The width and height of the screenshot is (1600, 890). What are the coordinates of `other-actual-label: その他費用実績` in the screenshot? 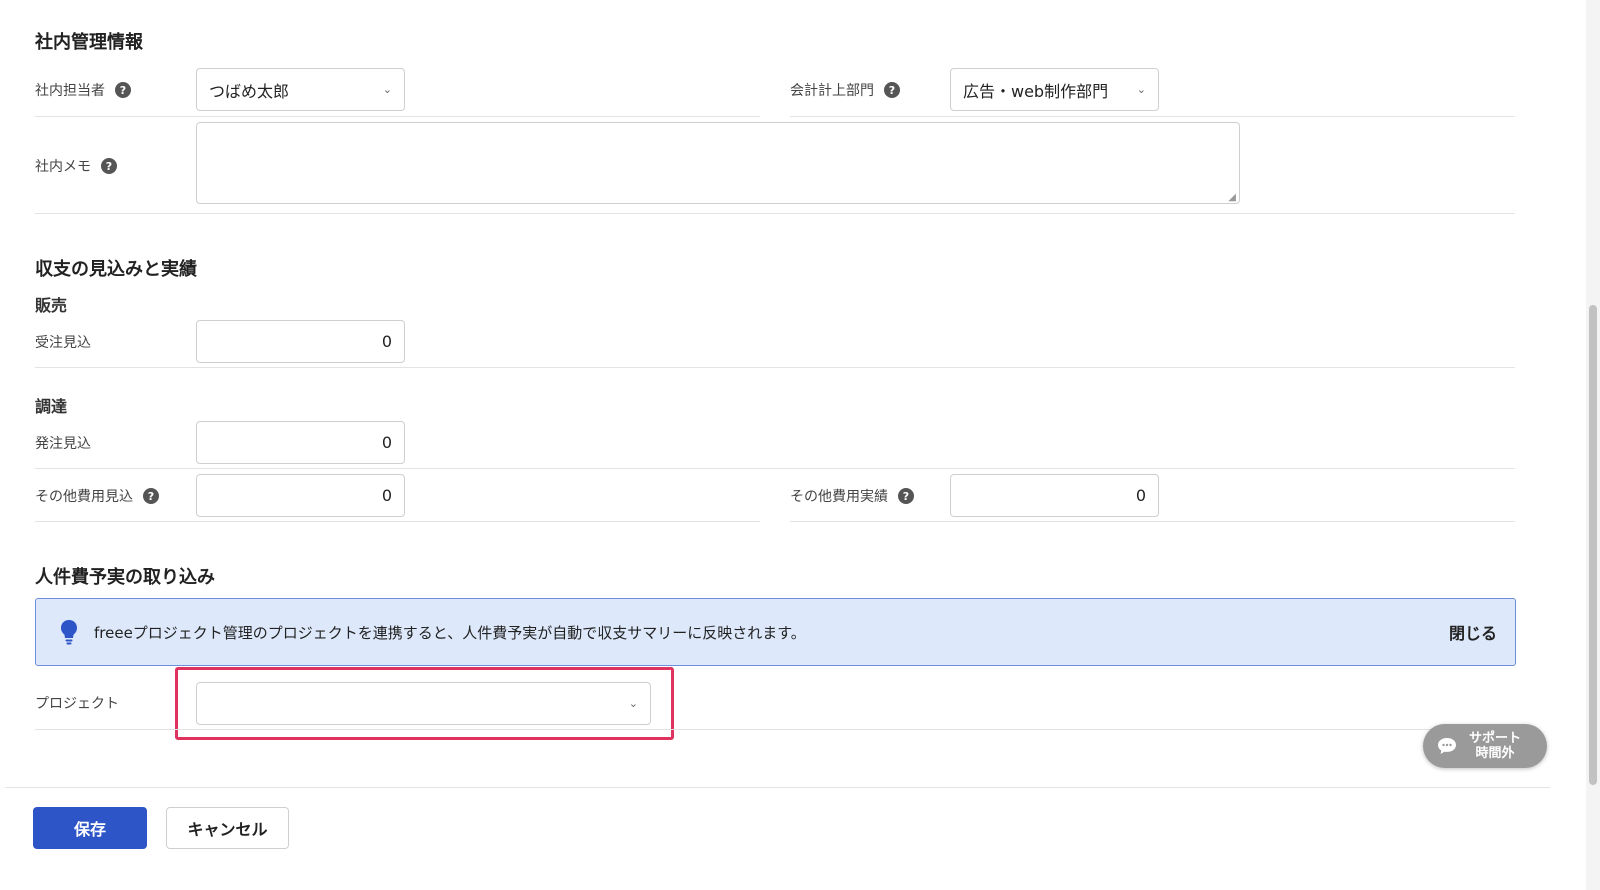 It's located at (839, 497).